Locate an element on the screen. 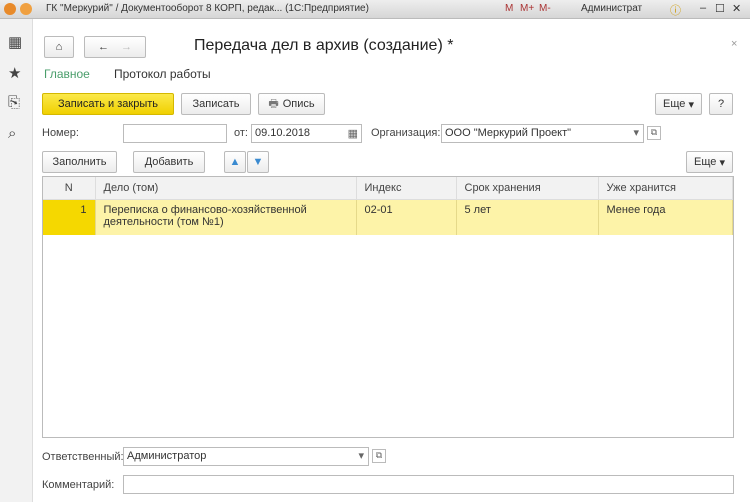 This screenshot has height=502, width=750. arrow-up-icon: ▲ is located at coordinates (235, 162).